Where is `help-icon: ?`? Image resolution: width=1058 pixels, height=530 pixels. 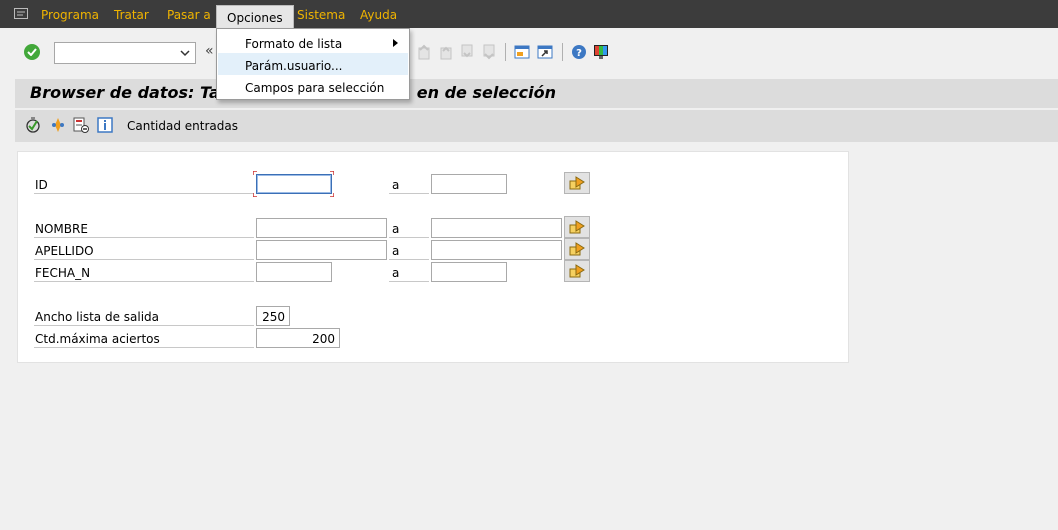 help-icon: ? is located at coordinates (579, 52).